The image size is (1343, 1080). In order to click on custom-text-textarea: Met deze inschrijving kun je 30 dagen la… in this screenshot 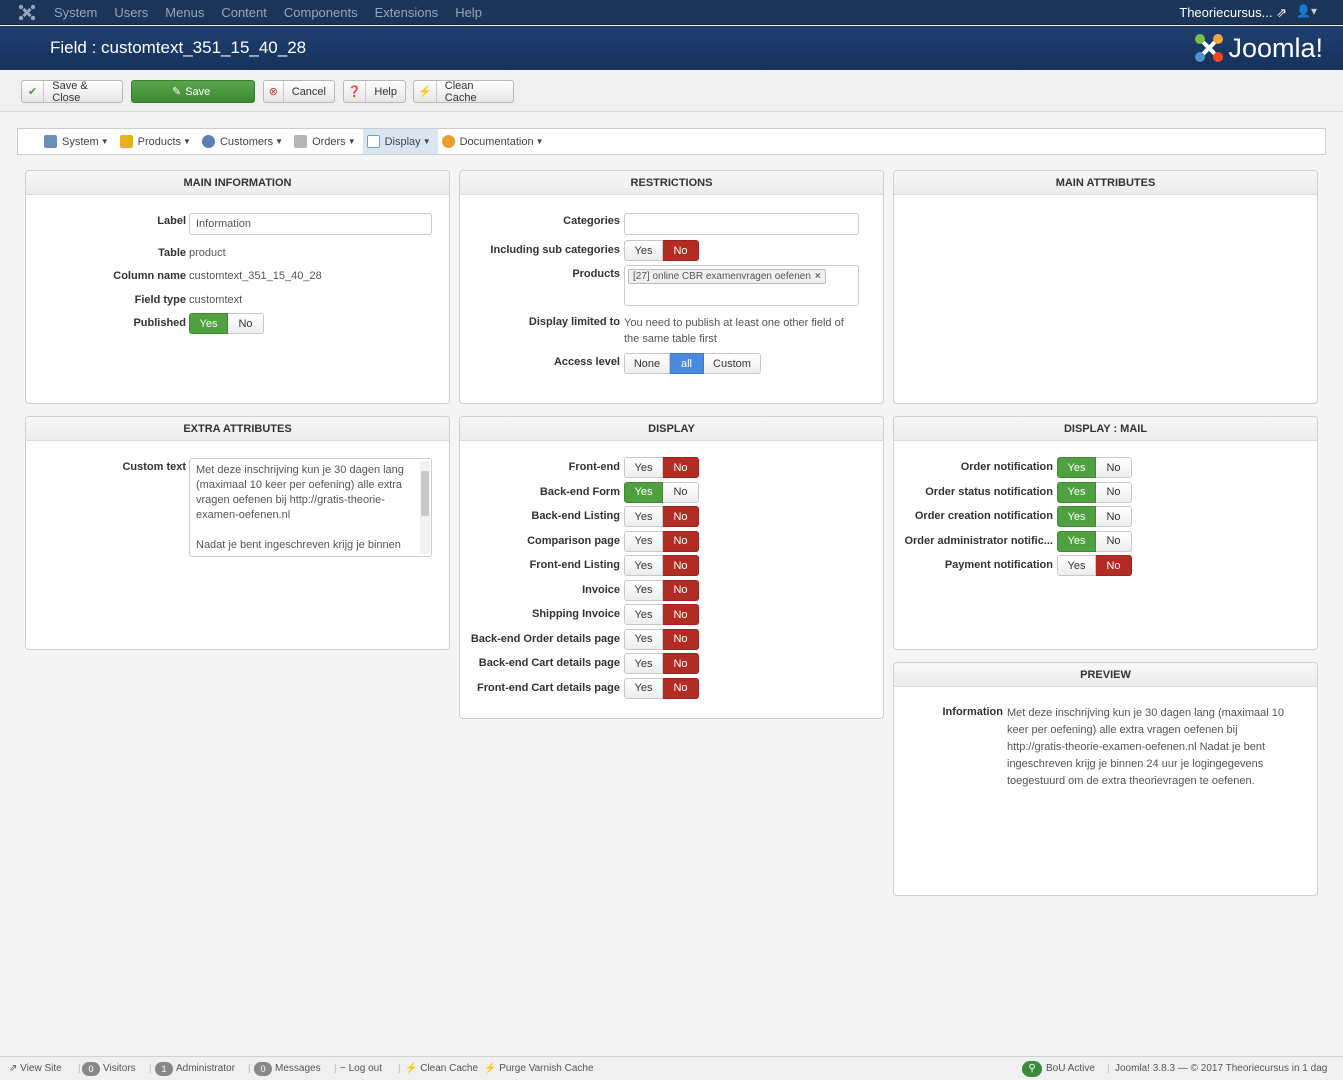, I will do `click(310, 507)`.